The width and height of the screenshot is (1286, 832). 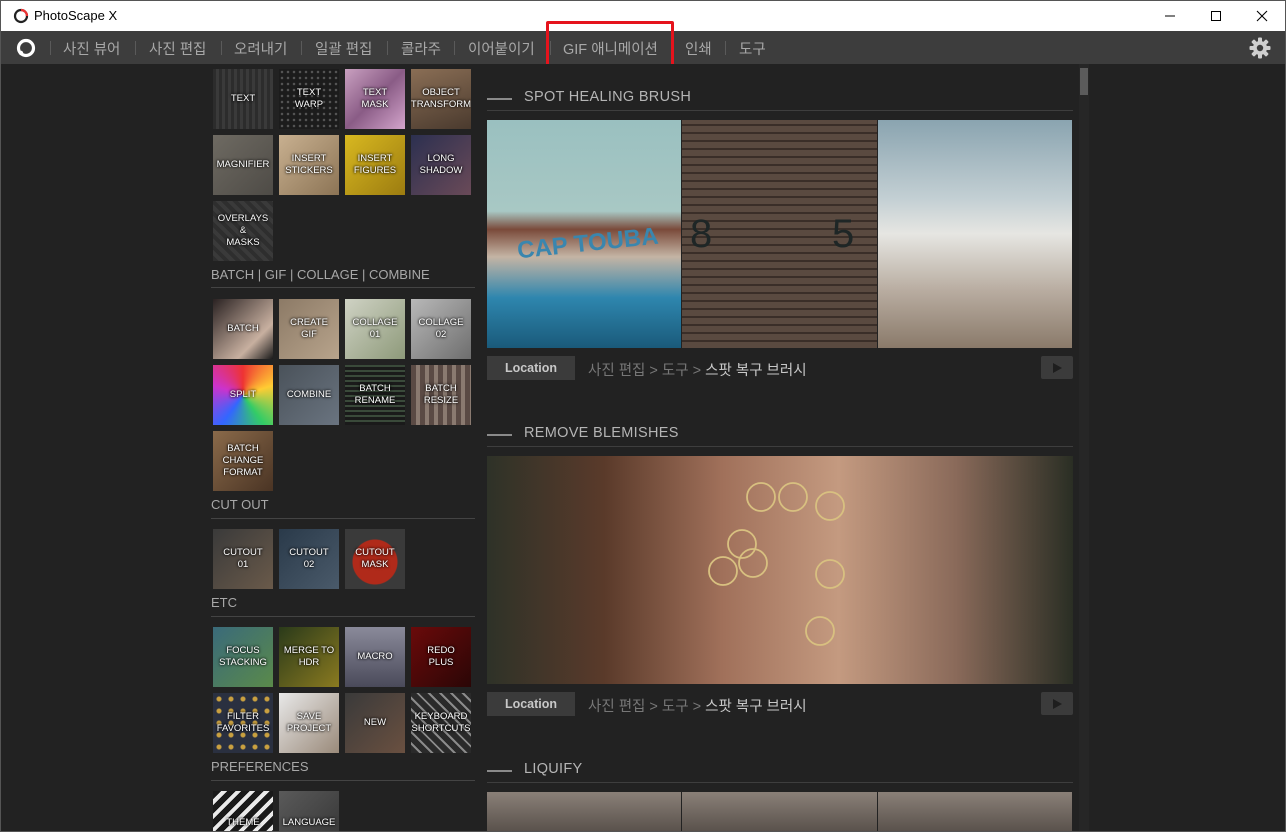 What do you see at coordinates (780, 570) in the screenshot?
I see `example-photo-portrait` at bounding box center [780, 570].